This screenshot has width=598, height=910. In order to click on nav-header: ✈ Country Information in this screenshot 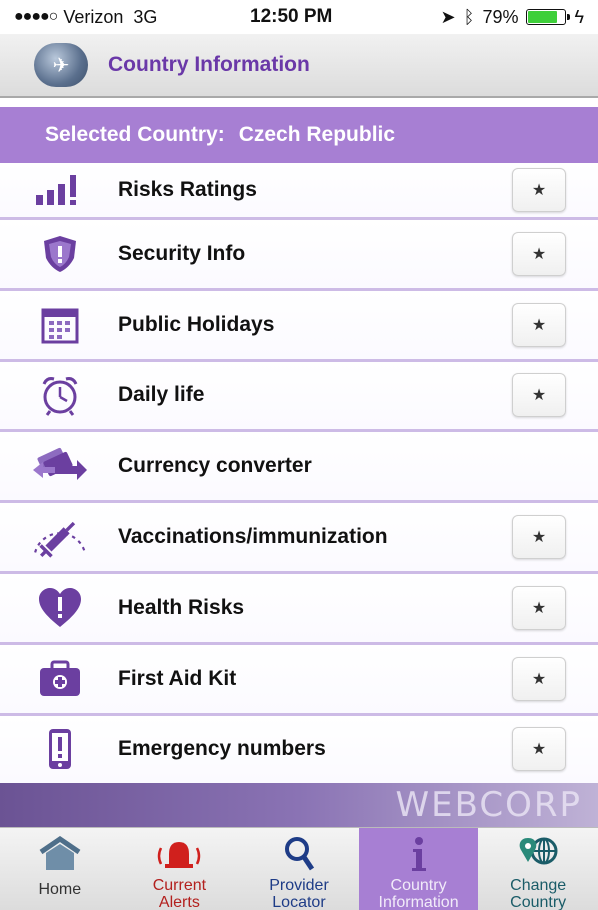, I will do `click(299, 66)`.